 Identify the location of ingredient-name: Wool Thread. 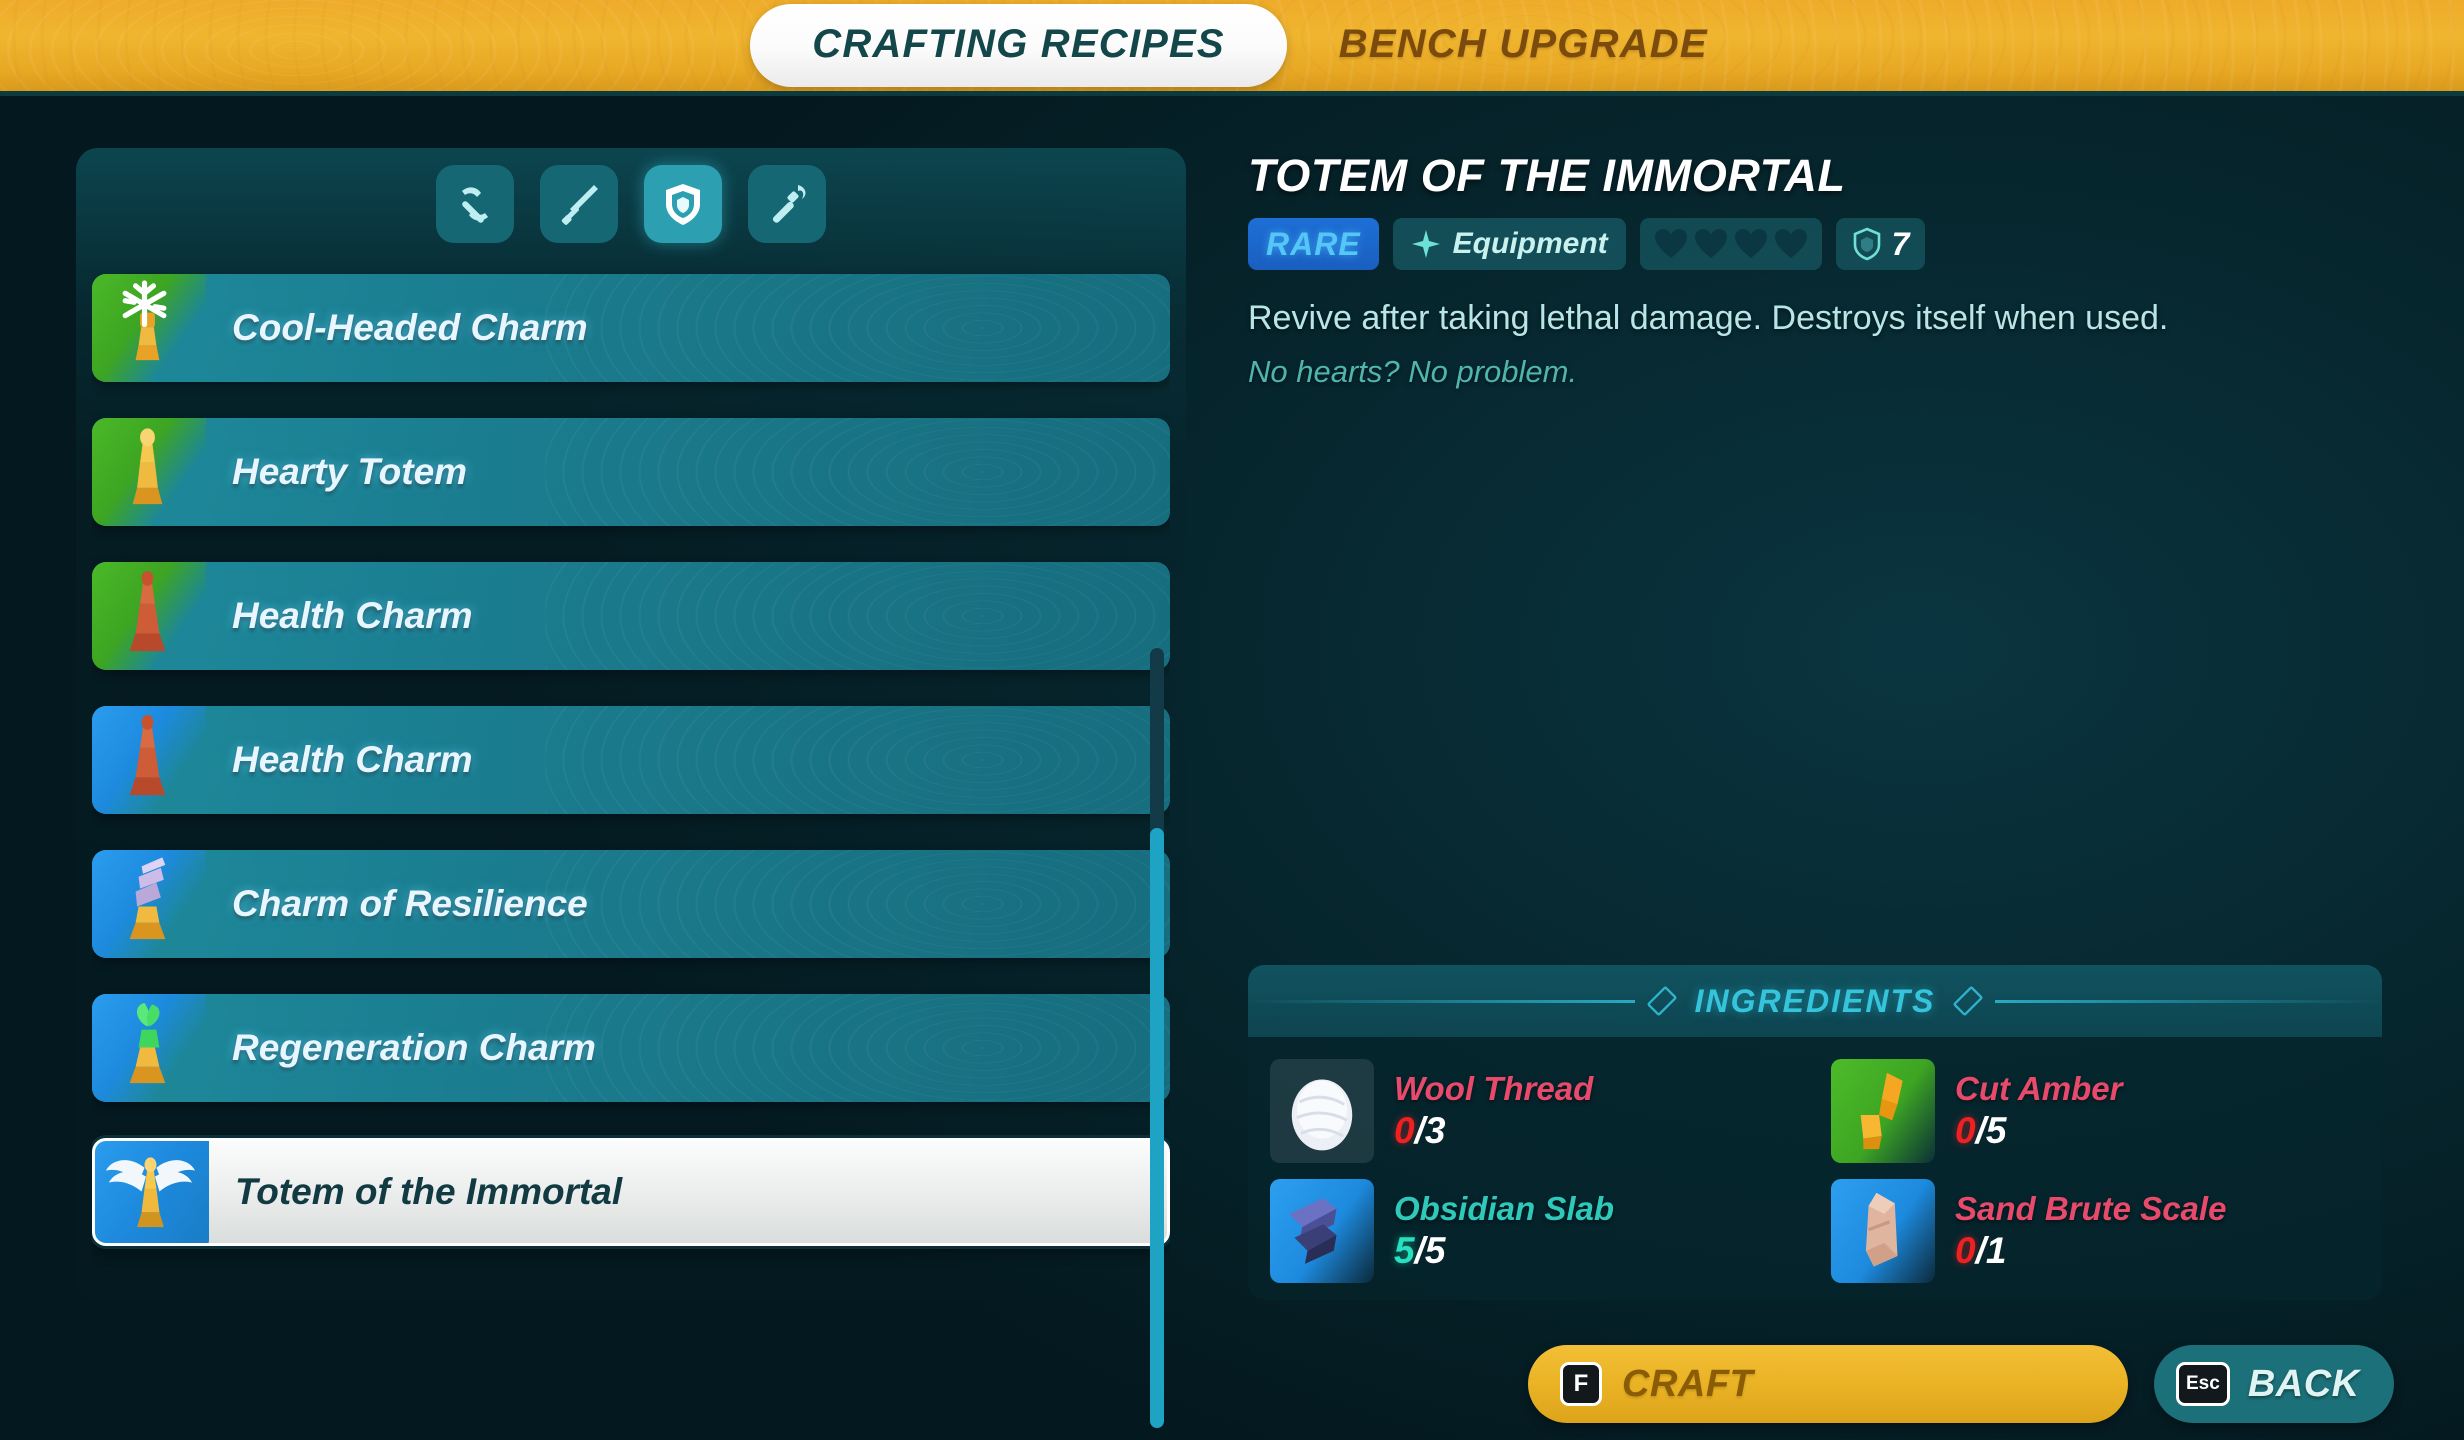
(1494, 1088).